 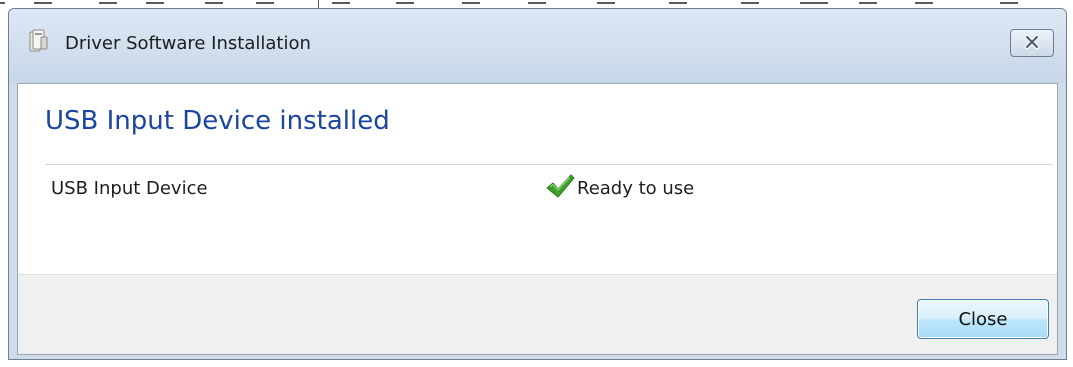 What do you see at coordinates (549, 164) in the screenshot?
I see `heading-divider` at bounding box center [549, 164].